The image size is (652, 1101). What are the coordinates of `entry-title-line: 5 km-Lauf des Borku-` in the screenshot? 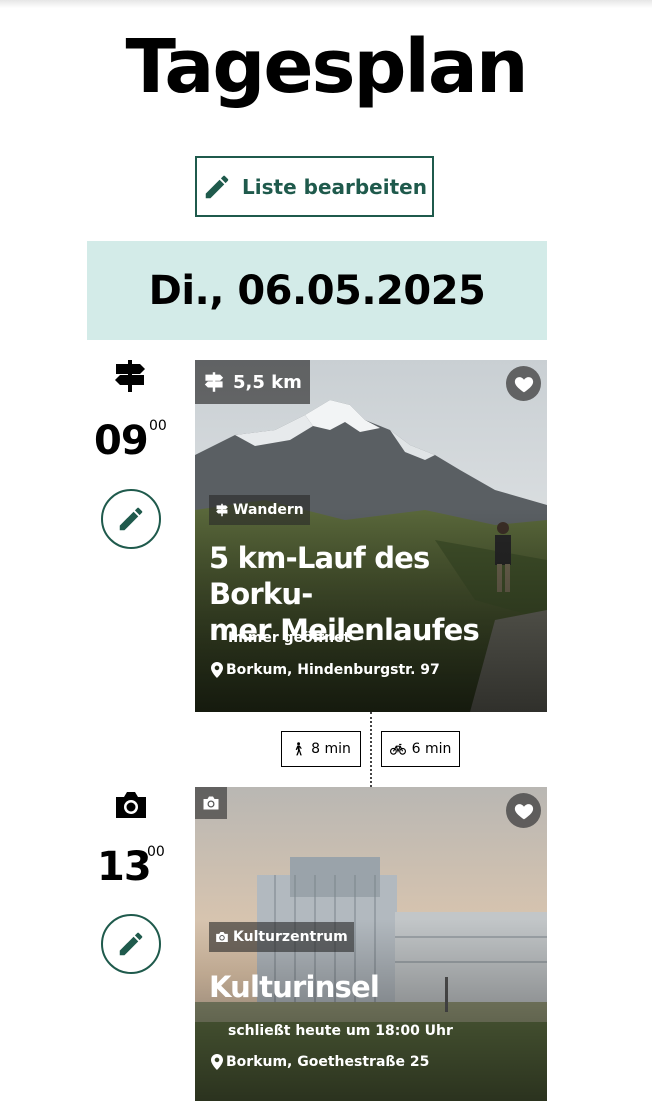 It's located at (319, 576).